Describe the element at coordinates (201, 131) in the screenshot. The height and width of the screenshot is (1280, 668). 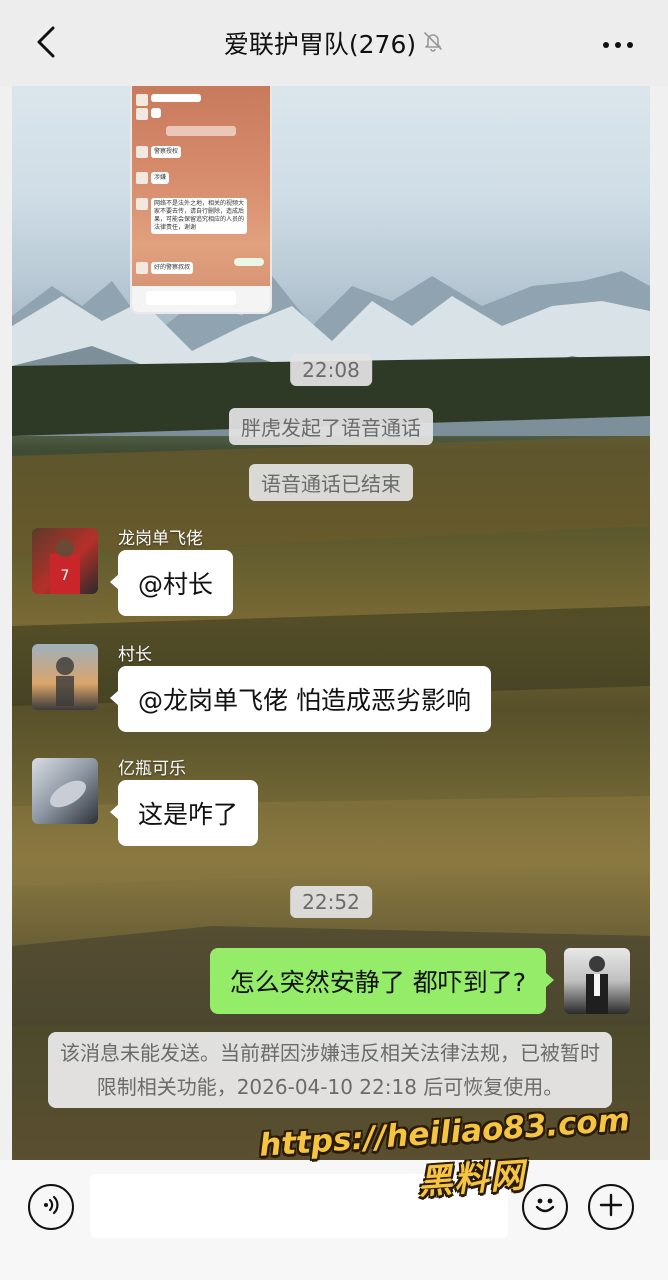
I see `mini-system-line` at that location.